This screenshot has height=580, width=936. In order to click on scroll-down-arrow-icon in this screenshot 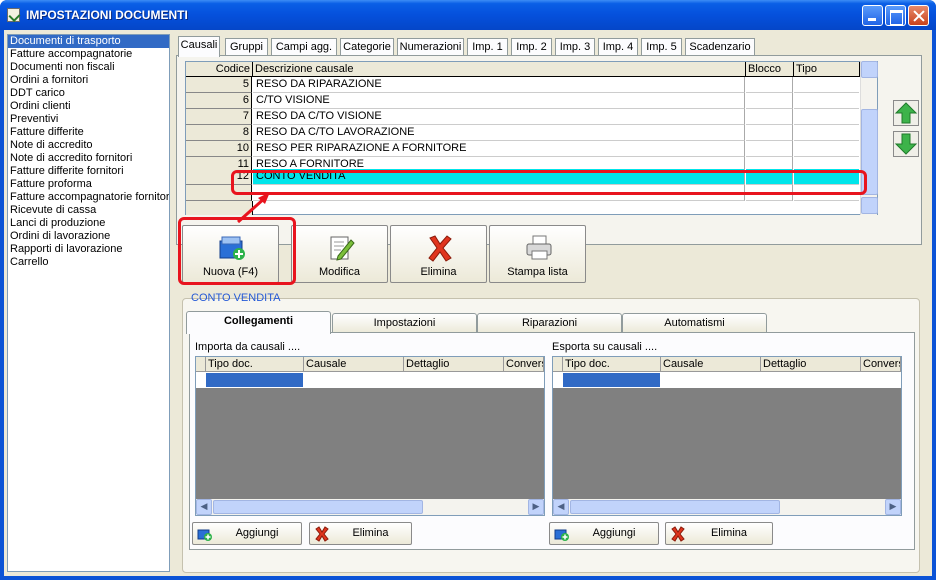, I will do `click(869, 205)`.